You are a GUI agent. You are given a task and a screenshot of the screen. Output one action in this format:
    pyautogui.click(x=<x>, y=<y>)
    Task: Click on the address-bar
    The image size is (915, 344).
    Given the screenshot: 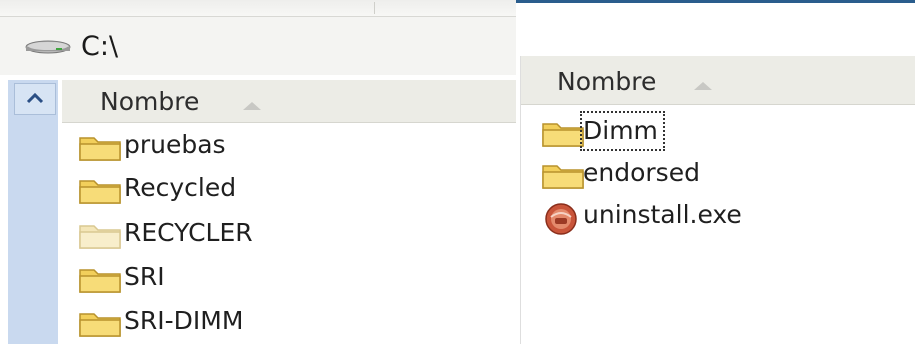 What is the action you would take?
    pyautogui.click(x=258, y=46)
    